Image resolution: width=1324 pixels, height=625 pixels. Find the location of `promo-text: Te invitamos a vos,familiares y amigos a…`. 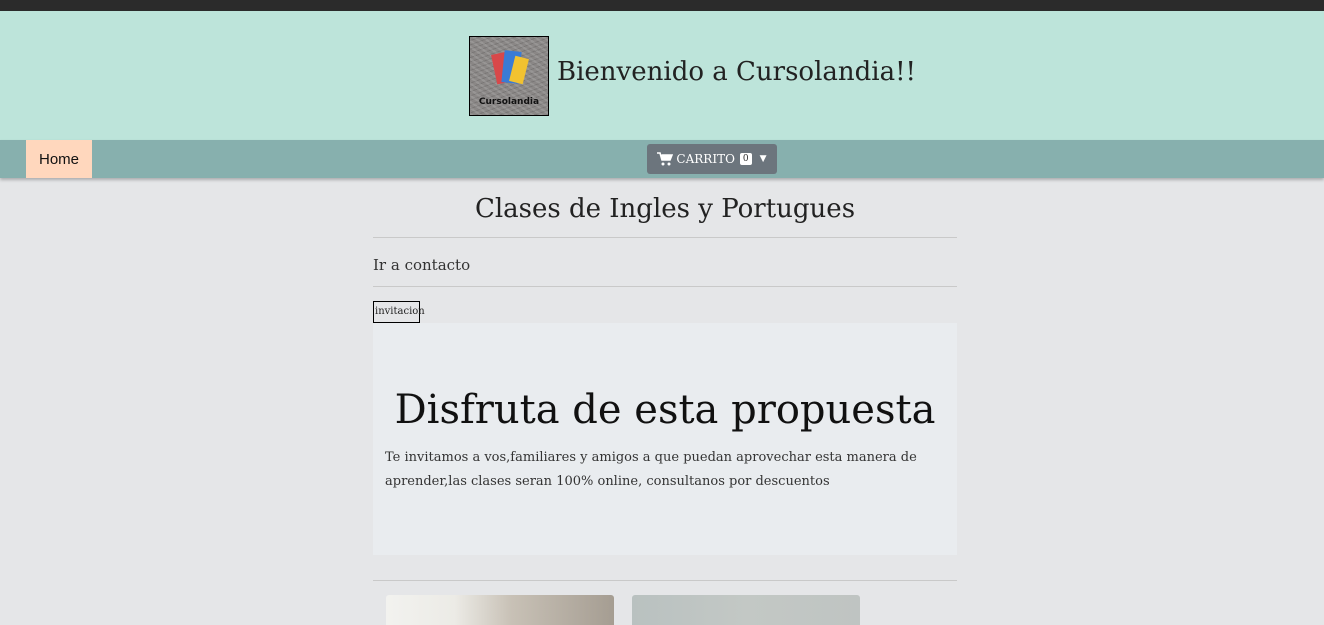

promo-text: Te invitamos a vos,familiares y amigos a… is located at coordinates (651, 469).